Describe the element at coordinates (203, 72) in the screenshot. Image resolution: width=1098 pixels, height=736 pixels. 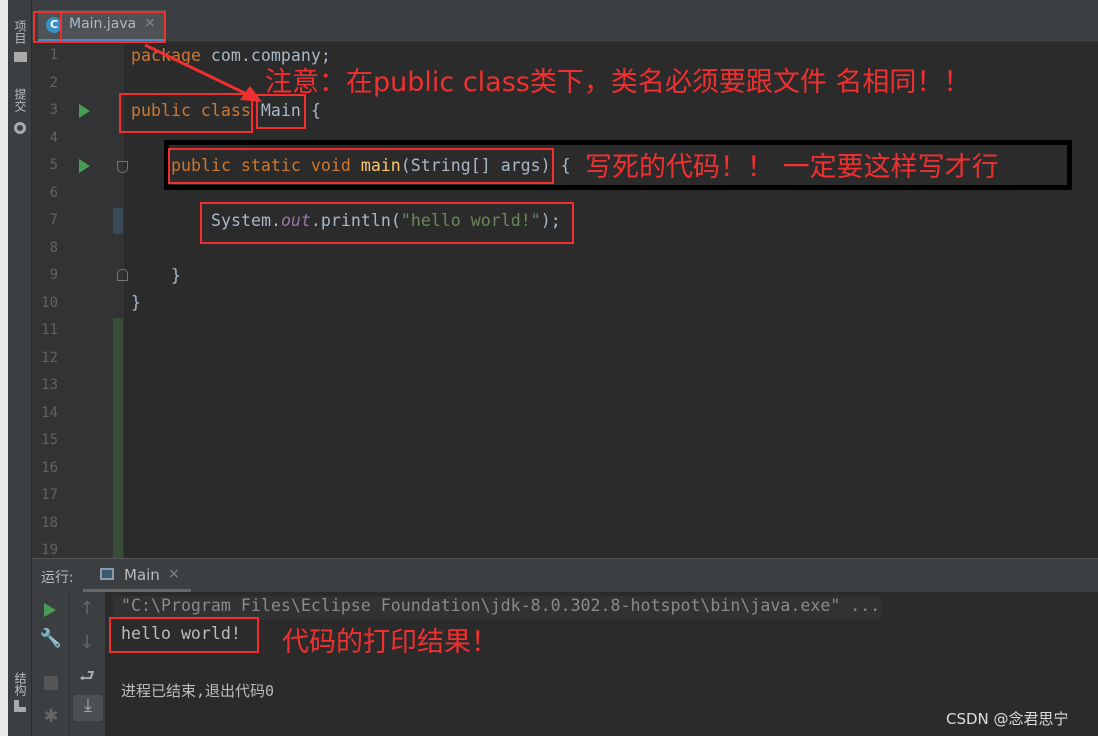
I see `annotation-arrow` at that location.